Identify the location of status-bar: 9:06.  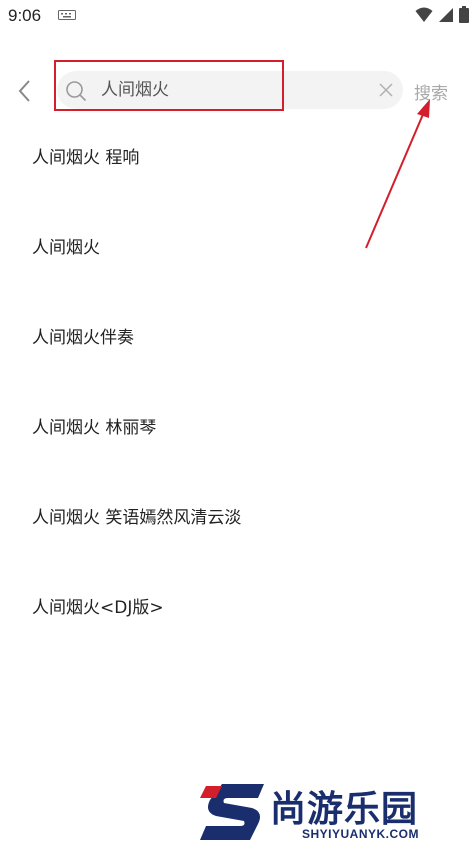
(237, 17).